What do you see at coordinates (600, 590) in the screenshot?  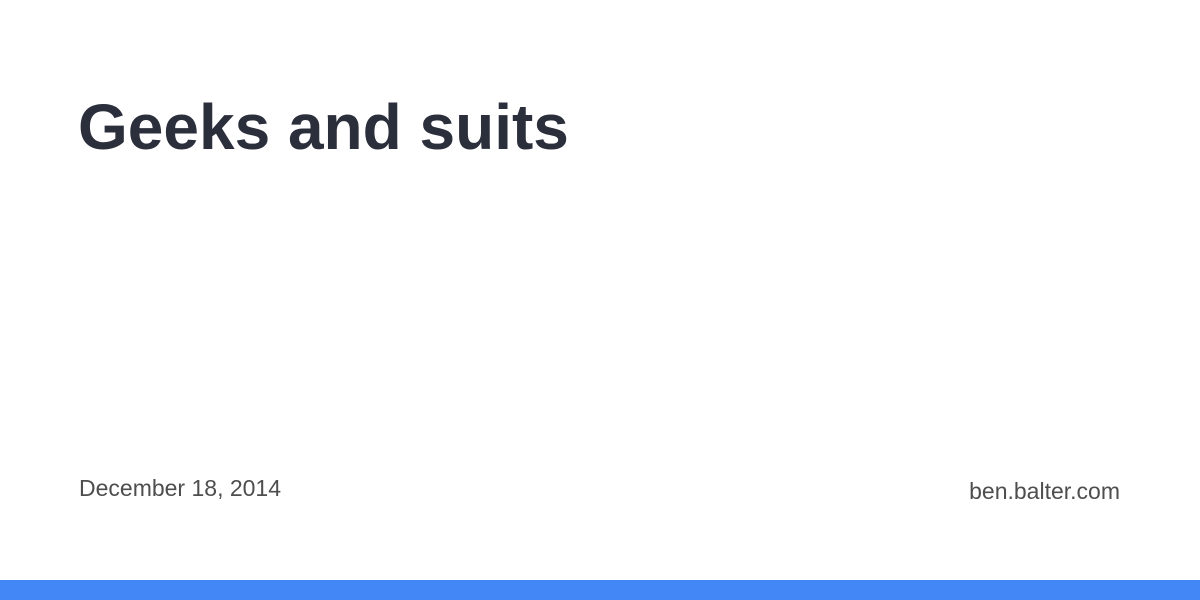 I see `accent-bar` at bounding box center [600, 590].